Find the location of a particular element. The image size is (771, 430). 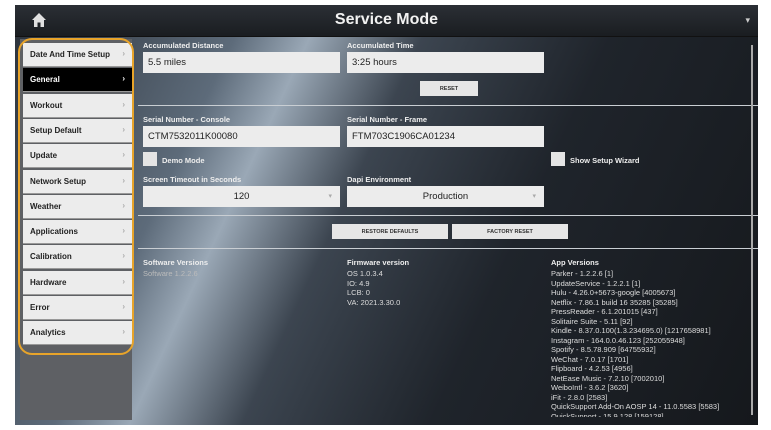

list-item: Spotify - 8.5.78.909 [64755932] is located at coordinates (603, 349).